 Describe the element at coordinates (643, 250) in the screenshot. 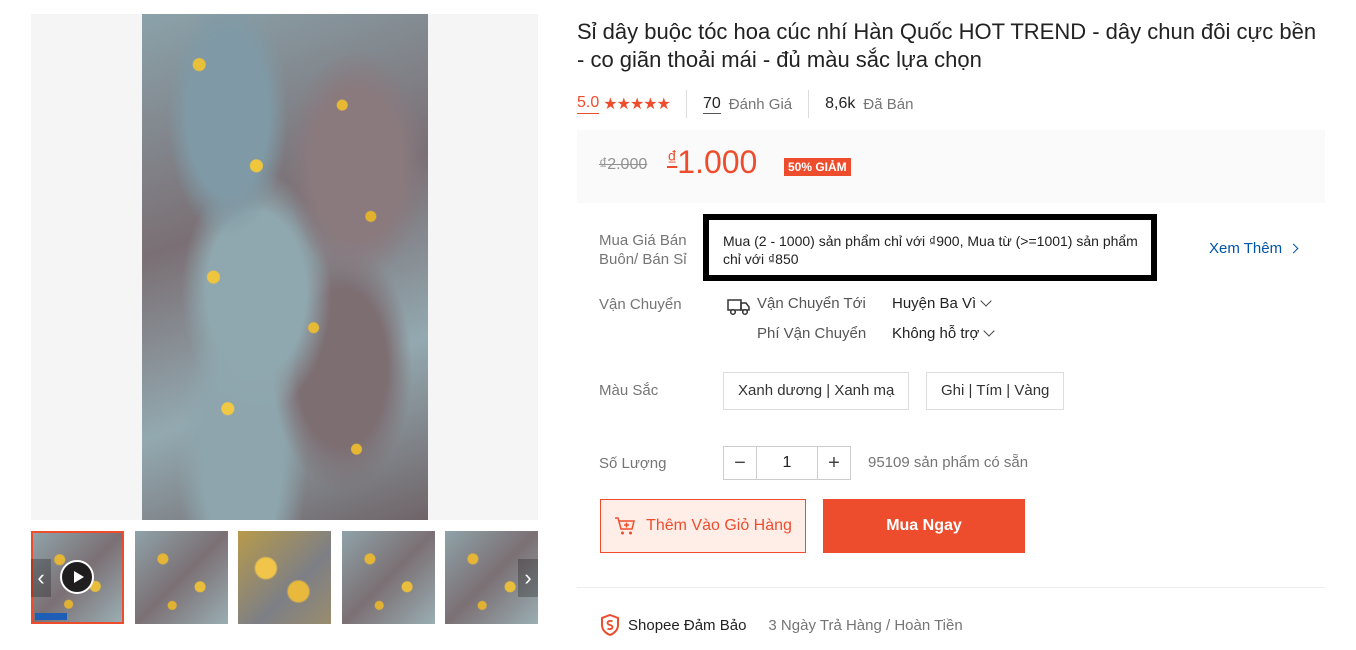

I see `wholesale-label: Mua Giá Bán Buôn/ Bán Sỉ` at that location.